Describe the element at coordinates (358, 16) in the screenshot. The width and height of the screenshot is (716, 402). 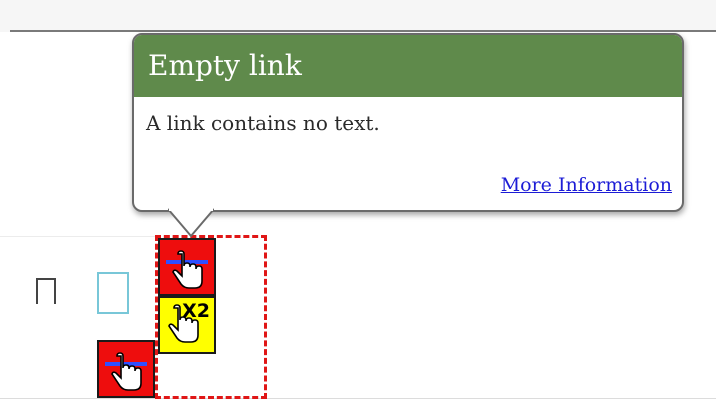
I see `page-top-band` at that location.